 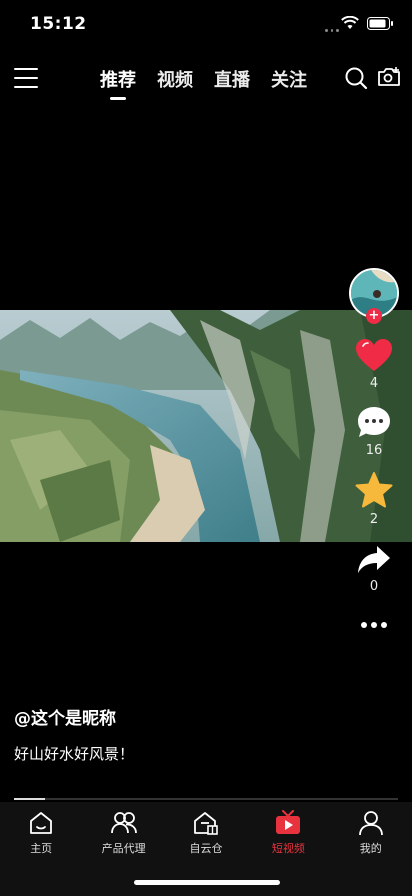 I want to click on nav-product-agent: 产品代理, so click(x=124, y=833).